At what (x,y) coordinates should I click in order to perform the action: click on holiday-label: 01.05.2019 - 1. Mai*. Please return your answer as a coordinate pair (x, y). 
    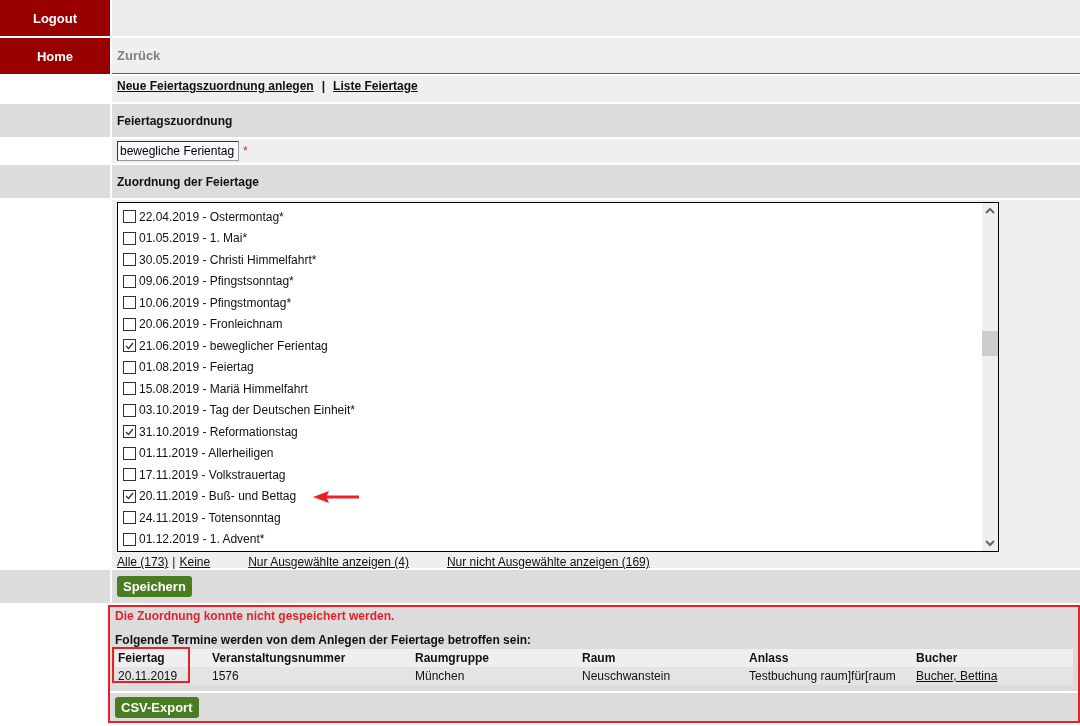
    Looking at the image, I should click on (193, 238).